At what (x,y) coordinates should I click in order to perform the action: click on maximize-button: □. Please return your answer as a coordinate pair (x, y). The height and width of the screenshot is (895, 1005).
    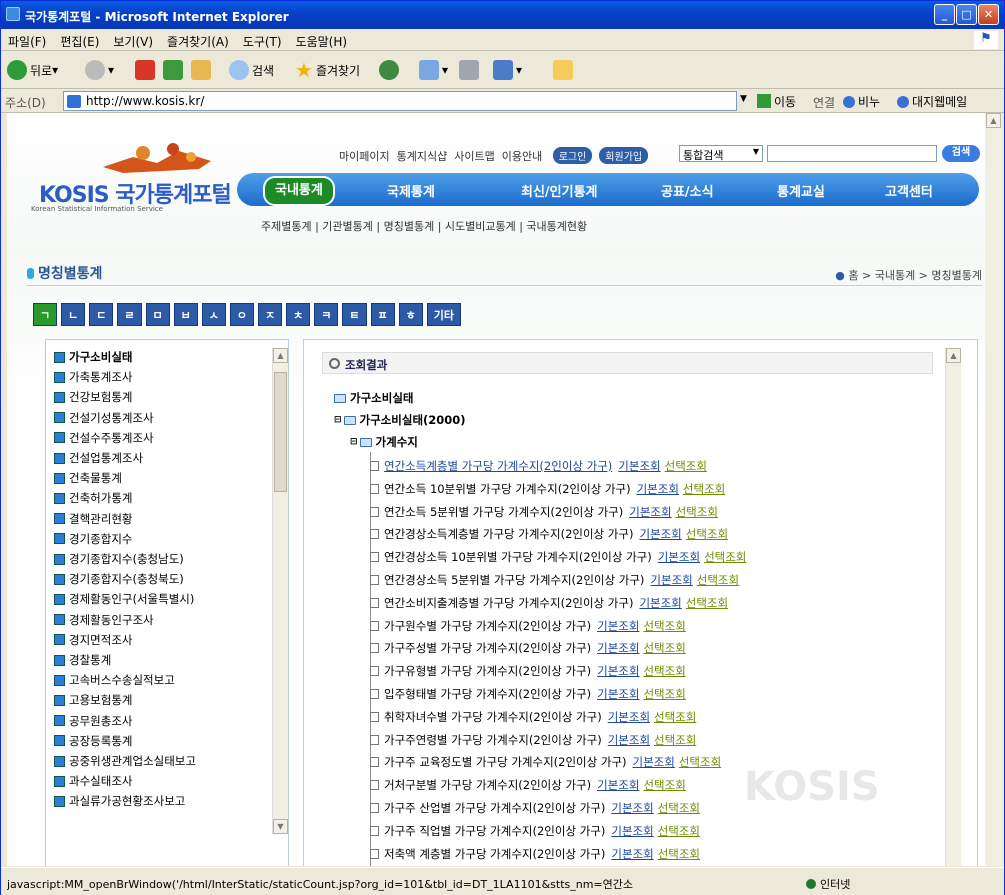
    Looking at the image, I should click on (966, 14).